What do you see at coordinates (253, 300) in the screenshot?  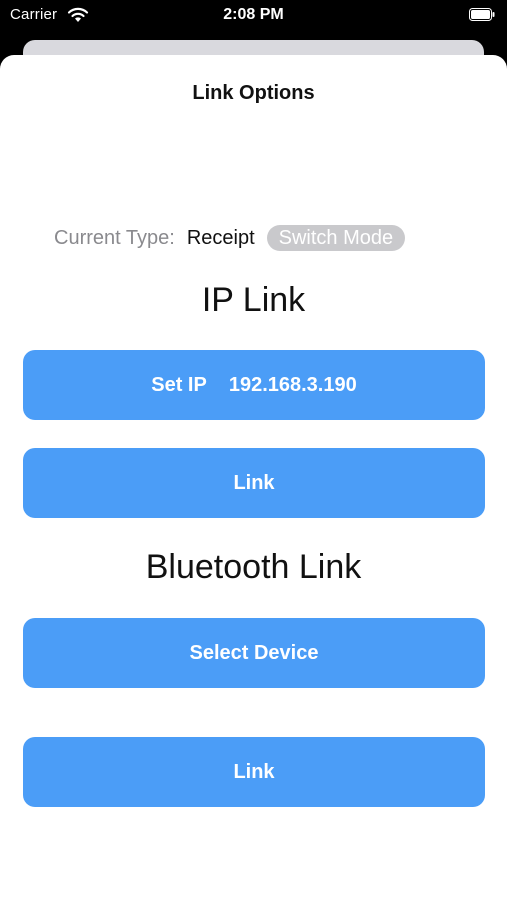 I see `ip-link-heading: IP Link` at bounding box center [253, 300].